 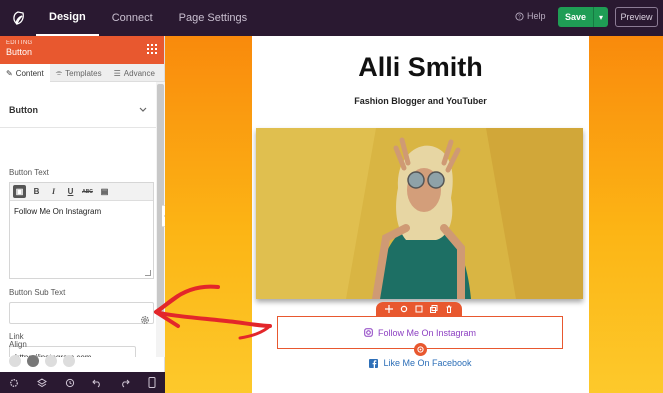 I want to click on align-full-option, so click(x=69, y=361).